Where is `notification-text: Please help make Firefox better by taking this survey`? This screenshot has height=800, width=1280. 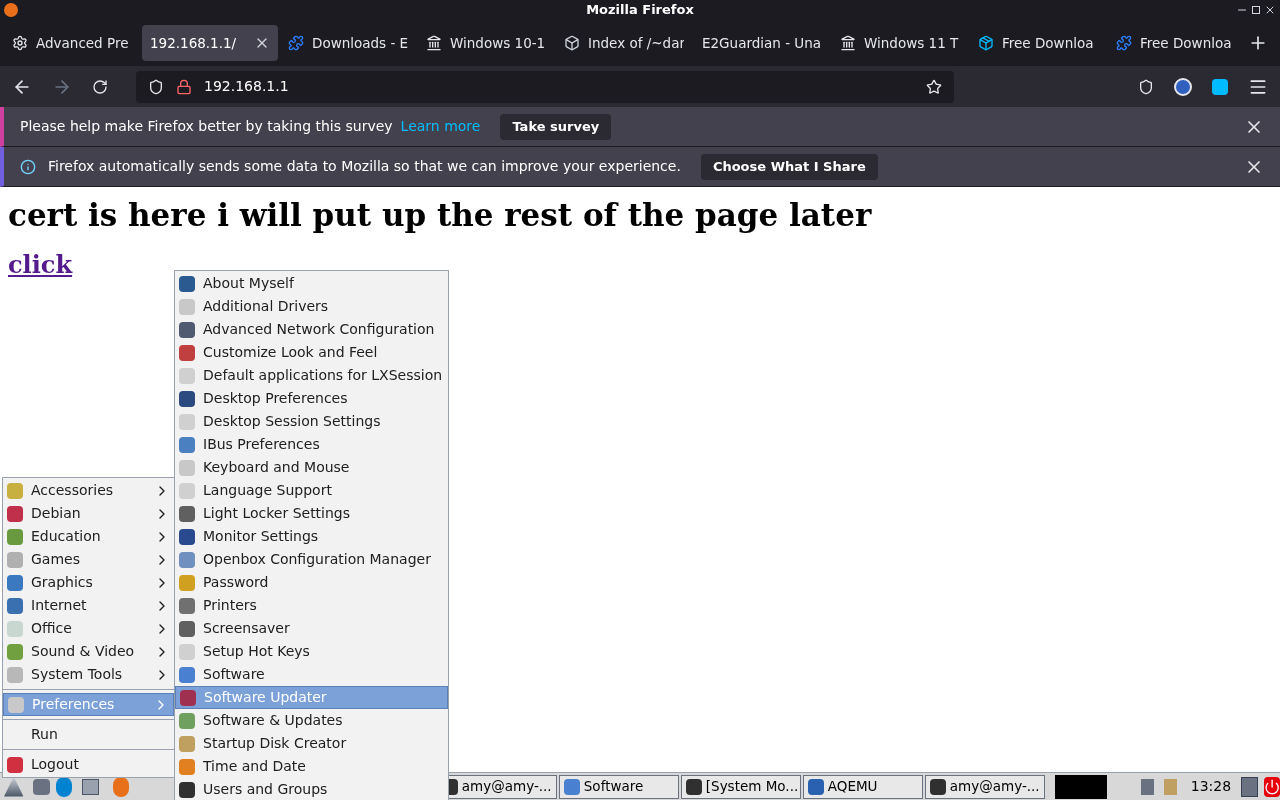 notification-text: Please help make Firefox better by taking this survey is located at coordinates (206, 126).